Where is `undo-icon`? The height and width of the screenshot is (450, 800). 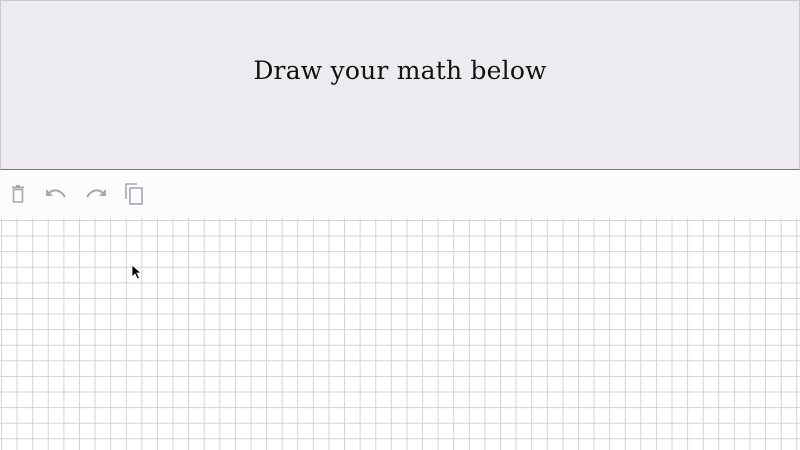 undo-icon is located at coordinates (56, 194).